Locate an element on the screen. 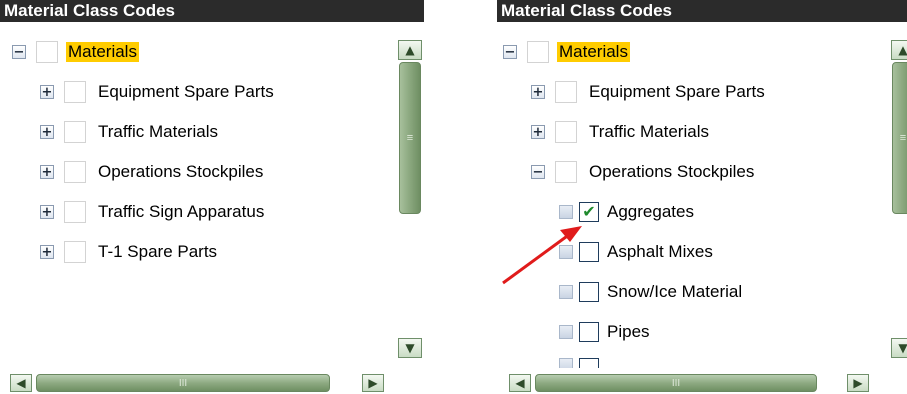  node-label: Aggregates is located at coordinates (650, 212).